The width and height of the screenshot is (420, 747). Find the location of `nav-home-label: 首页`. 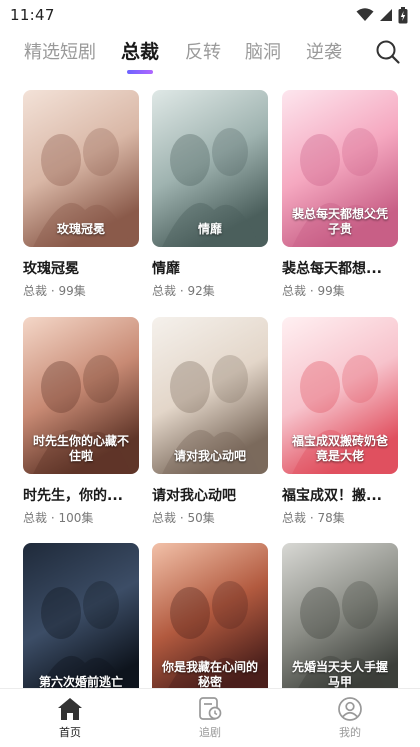

nav-home-label: 首页 is located at coordinates (70, 732).